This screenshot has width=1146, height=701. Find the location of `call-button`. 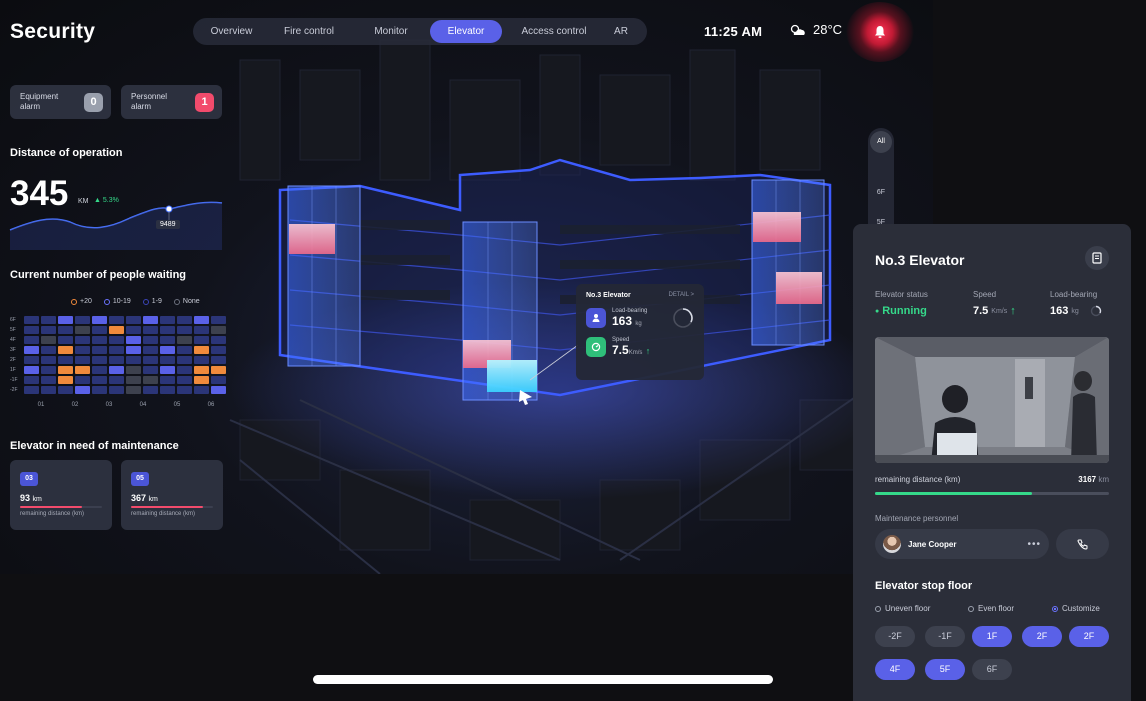

call-button is located at coordinates (1082, 544).